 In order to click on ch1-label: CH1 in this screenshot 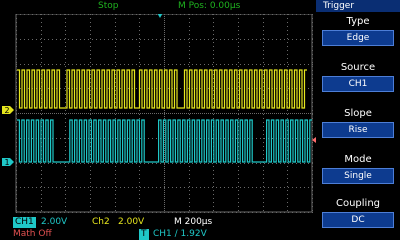, I will do `click(24, 222)`.